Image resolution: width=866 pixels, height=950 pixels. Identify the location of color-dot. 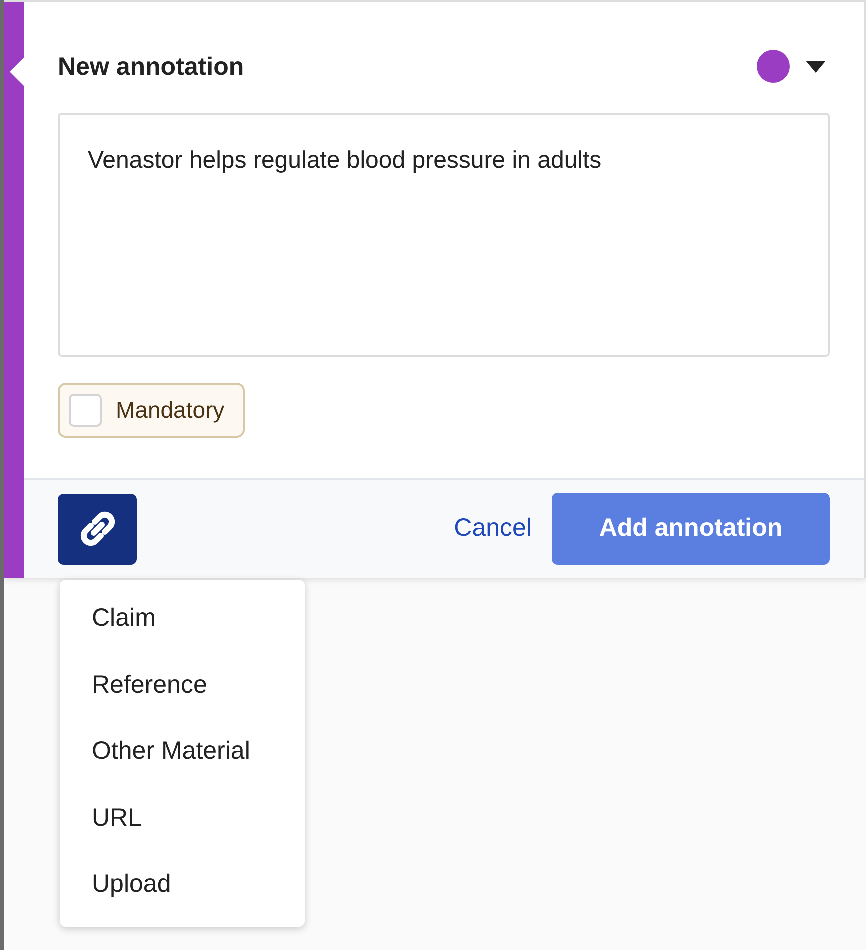
(773, 66).